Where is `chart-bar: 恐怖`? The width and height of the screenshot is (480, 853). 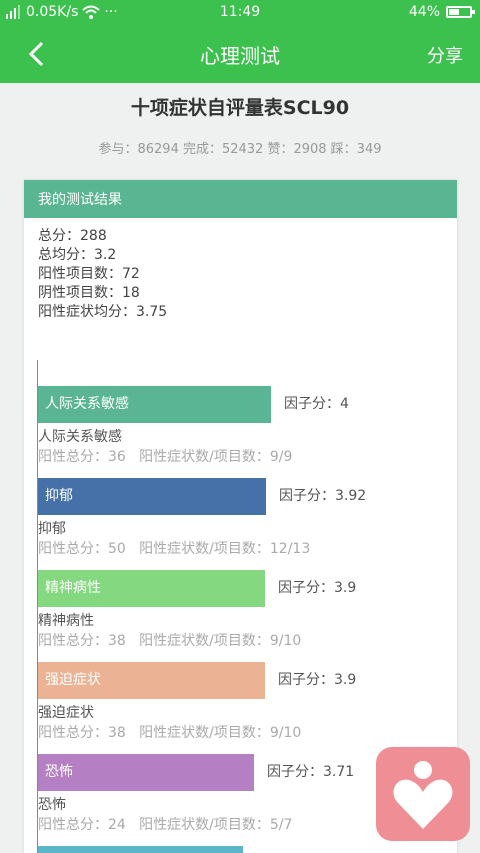
chart-bar: 恐怖 is located at coordinates (146, 772).